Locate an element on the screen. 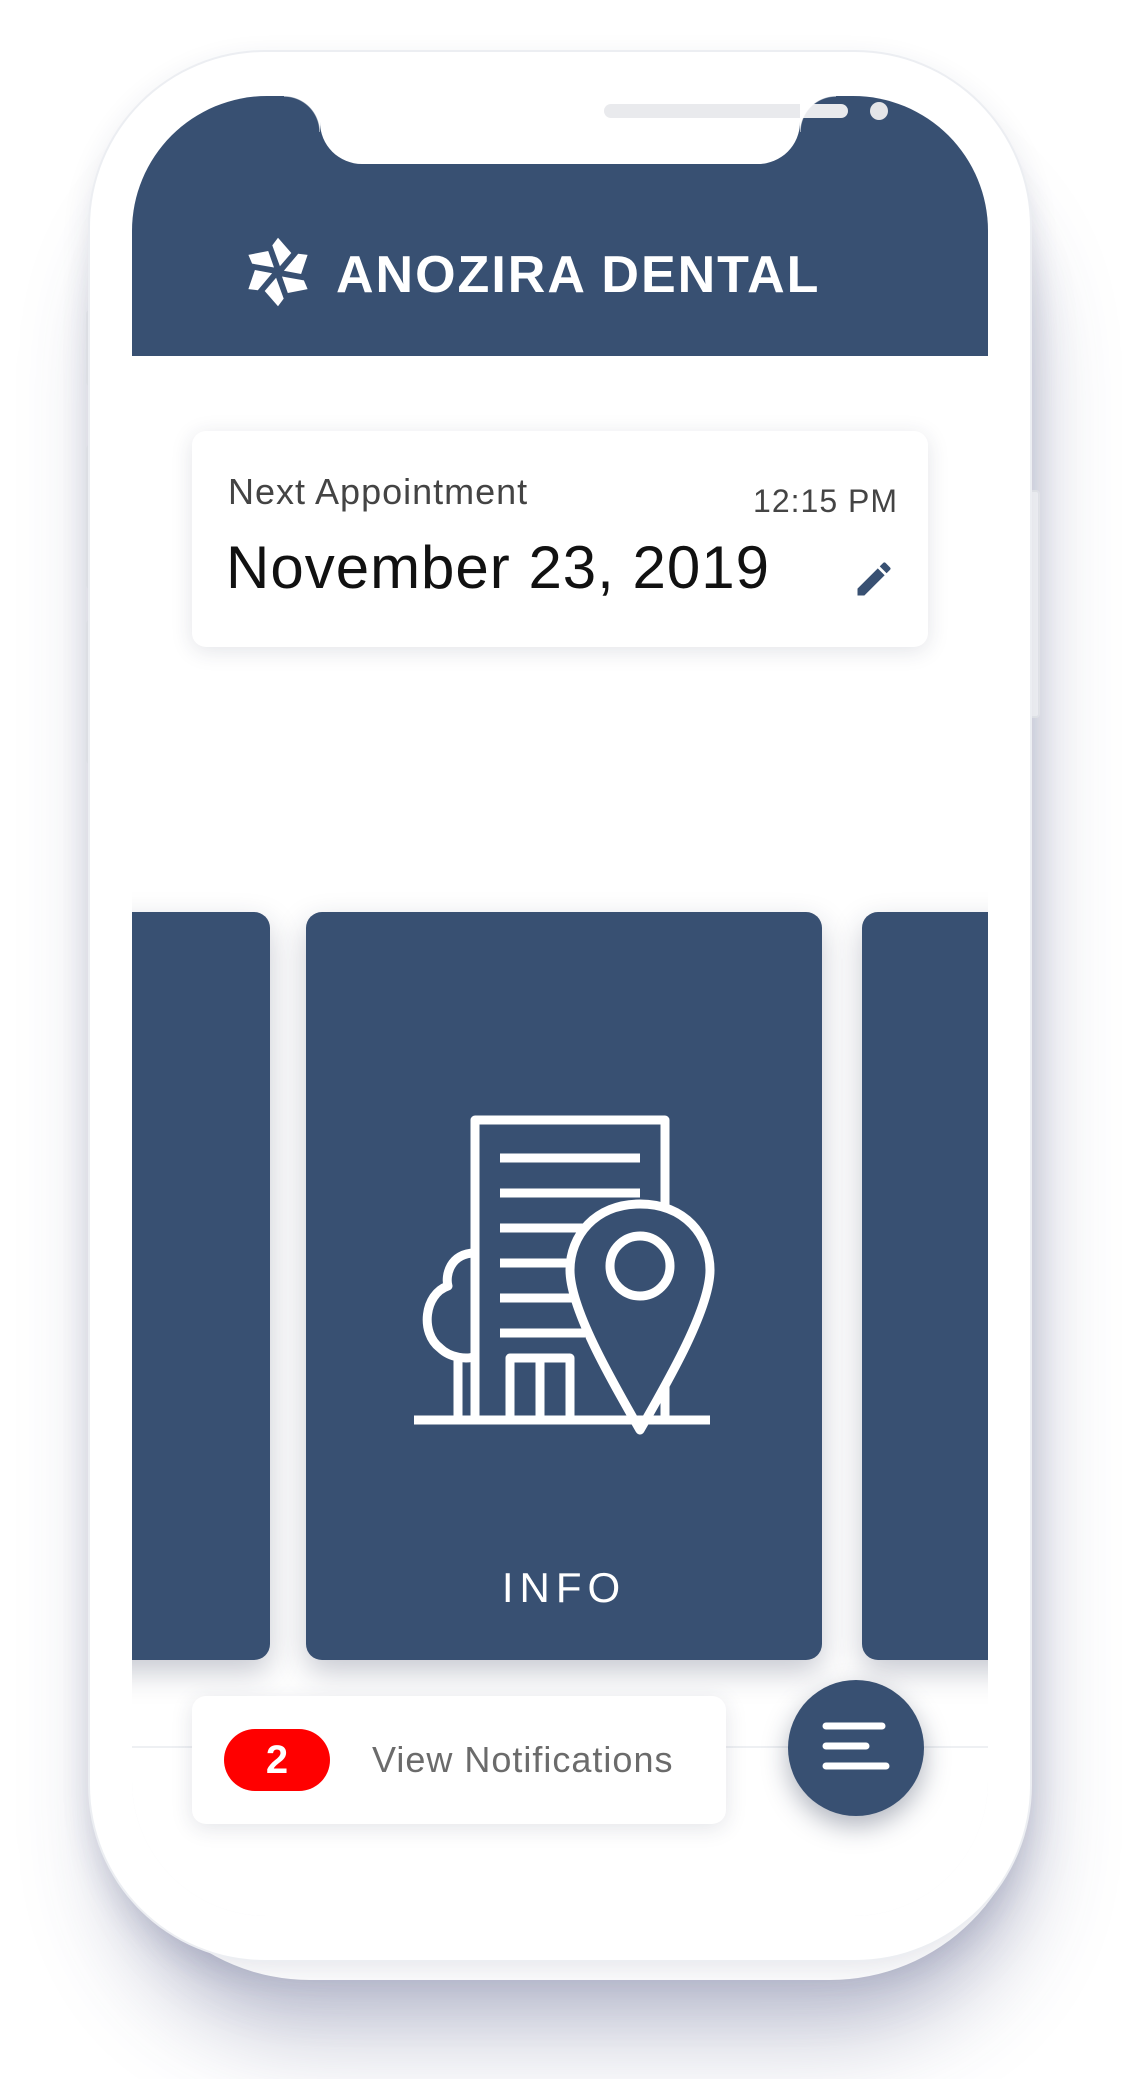 This screenshot has width=1122, height=2079. pinwheel-logo-icon is located at coordinates (278, 274).